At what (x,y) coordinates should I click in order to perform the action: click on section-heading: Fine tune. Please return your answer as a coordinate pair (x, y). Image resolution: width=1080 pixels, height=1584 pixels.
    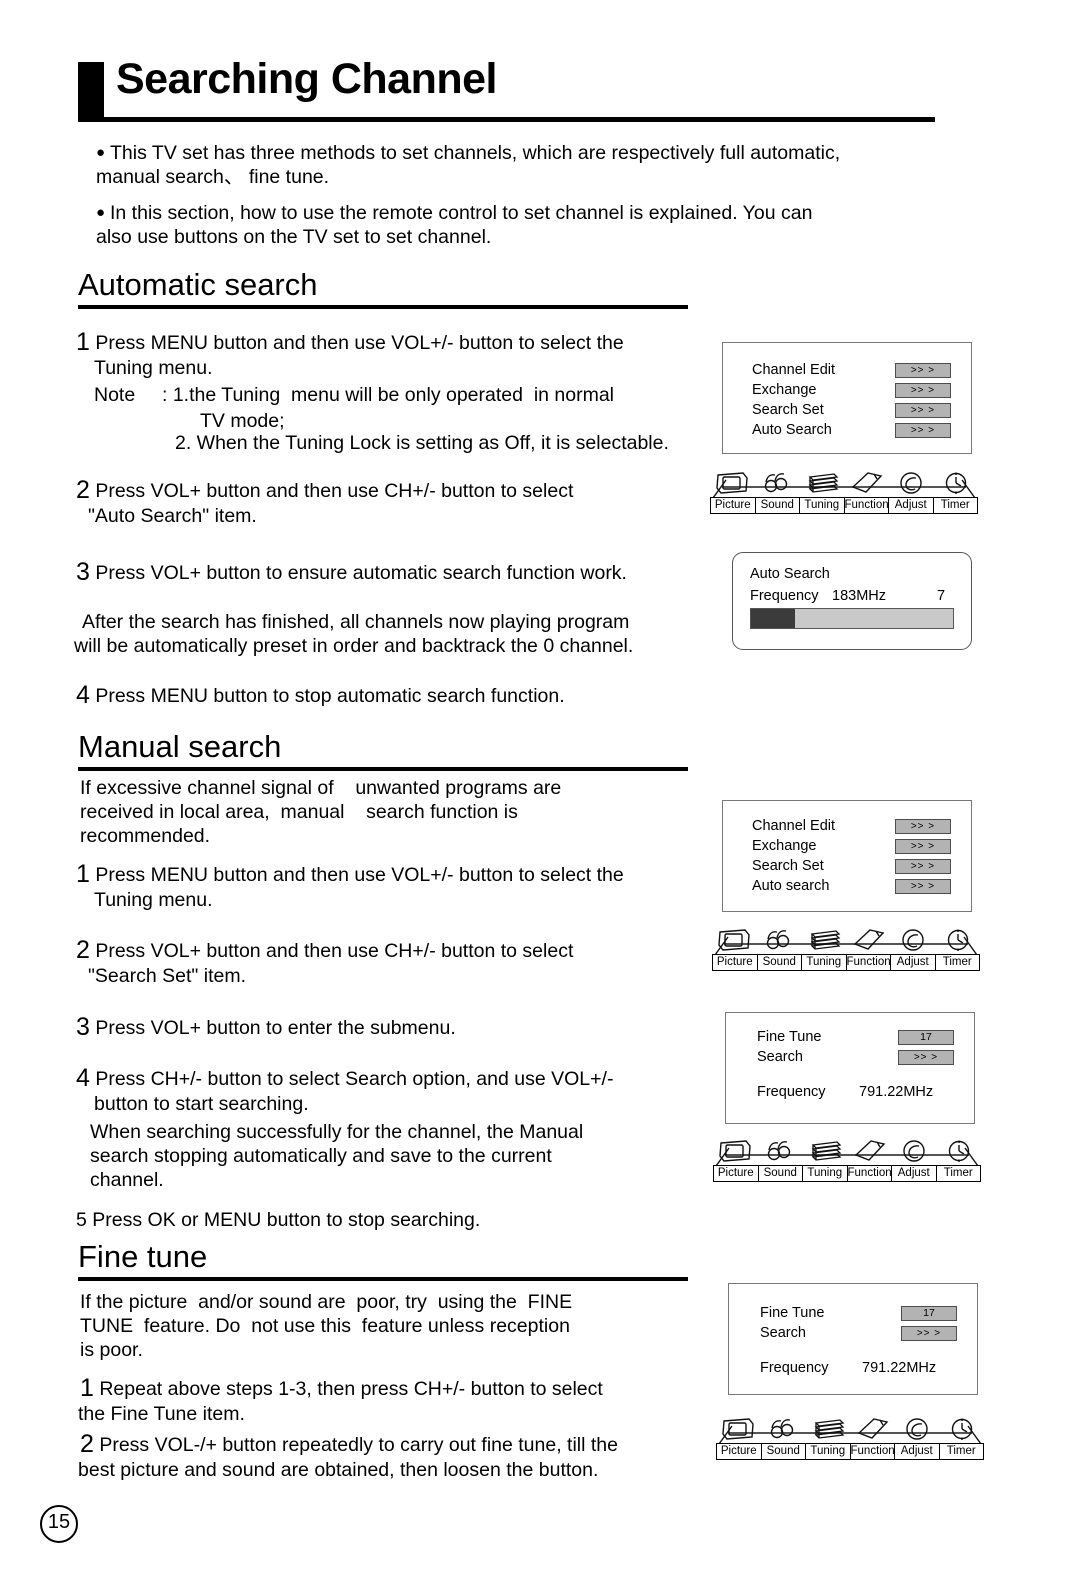
    Looking at the image, I should click on (143, 1256).